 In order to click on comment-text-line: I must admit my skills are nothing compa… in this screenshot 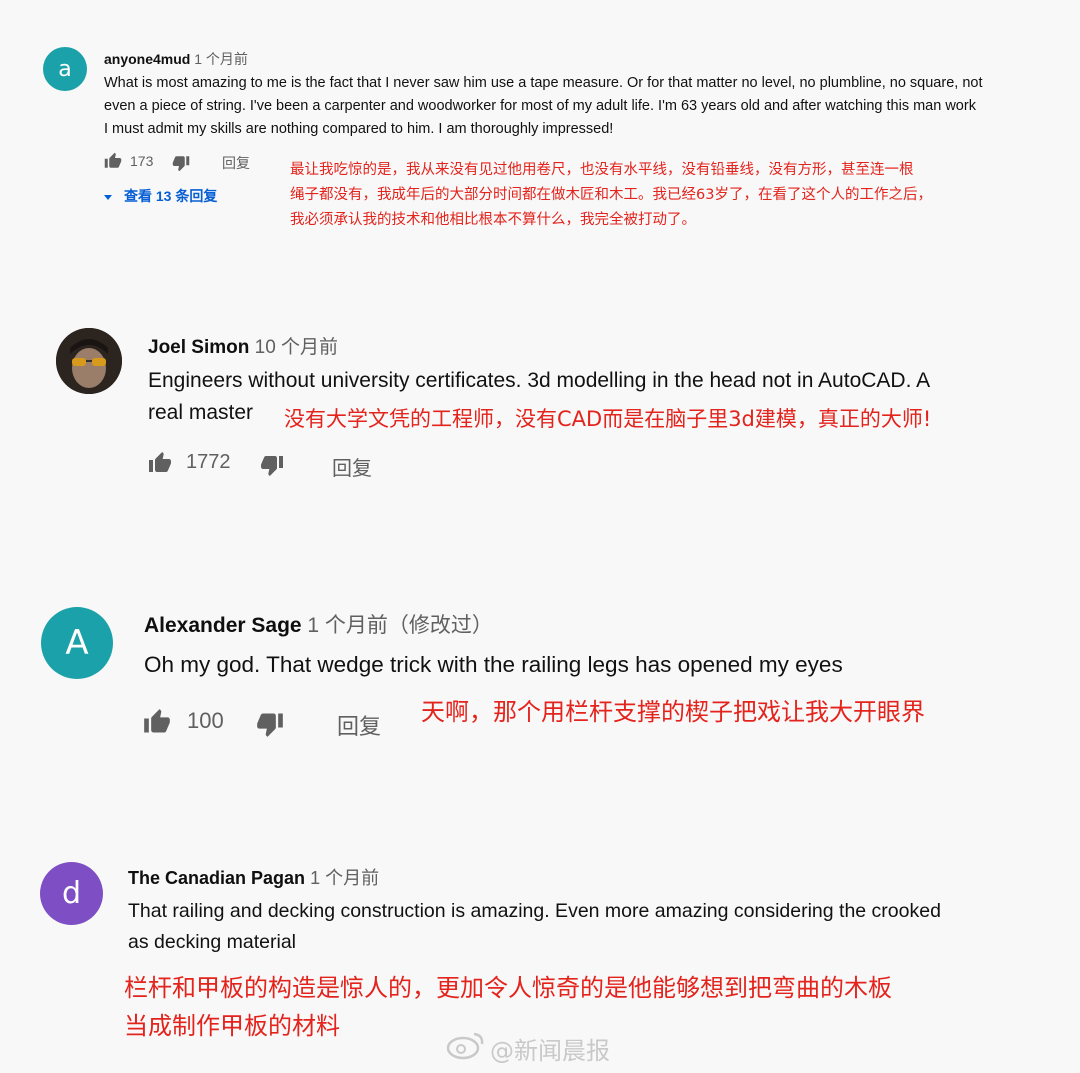, I will do `click(359, 129)`.